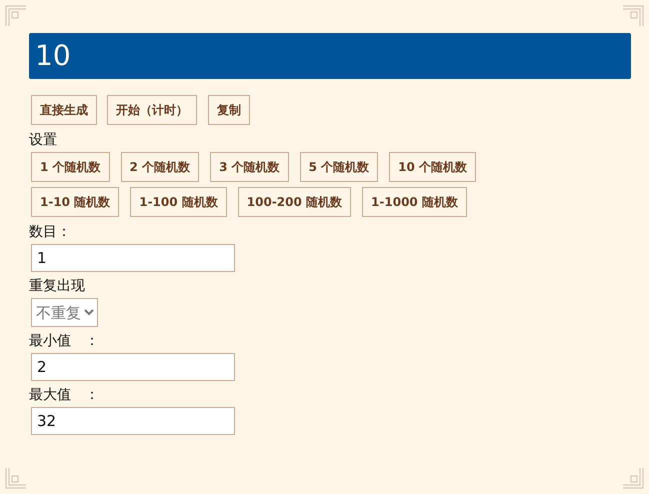 This screenshot has width=649, height=494. Describe the element at coordinates (64, 395) in the screenshot. I see `field-label: 最大值 ：` at that location.